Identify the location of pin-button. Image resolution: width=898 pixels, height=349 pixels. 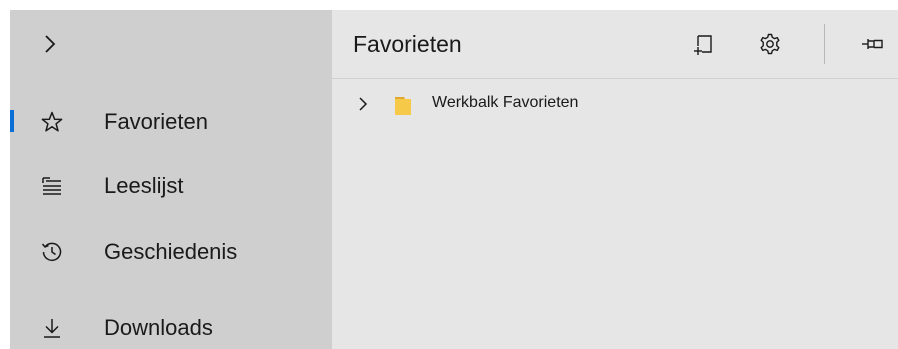
(874, 44).